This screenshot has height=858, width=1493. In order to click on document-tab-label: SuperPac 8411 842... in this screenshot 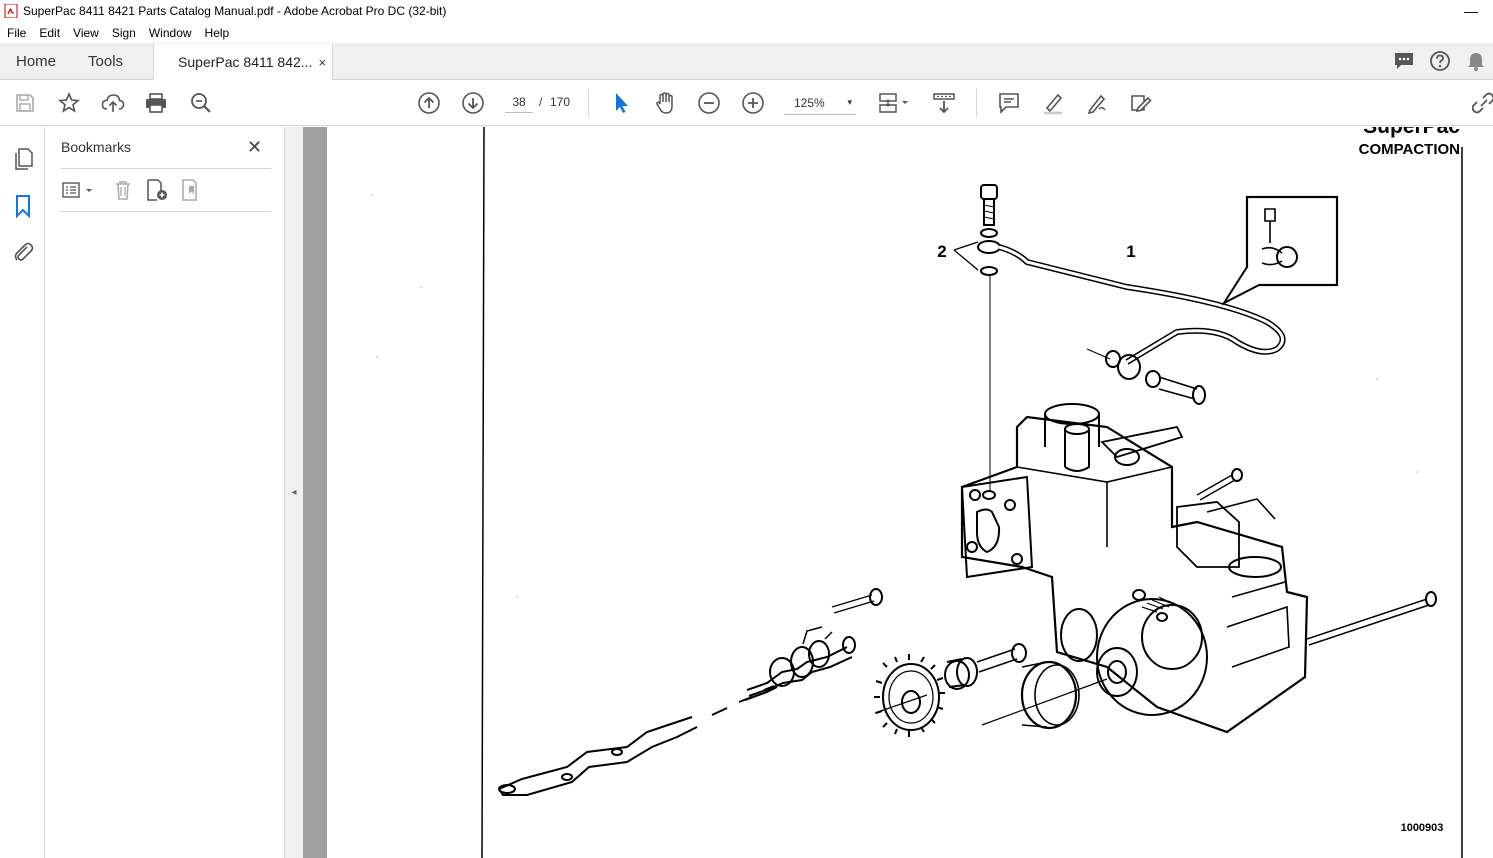, I will do `click(245, 62)`.